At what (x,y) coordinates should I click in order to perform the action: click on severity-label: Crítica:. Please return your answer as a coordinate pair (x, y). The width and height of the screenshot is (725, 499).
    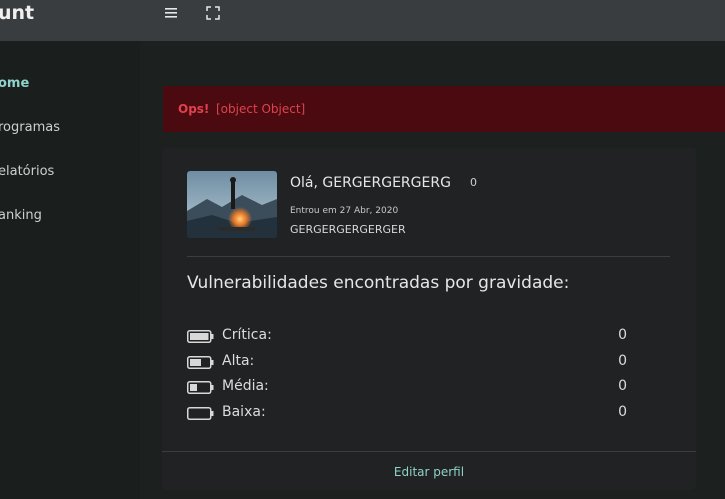
    Looking at the image, I should click on (247, 335).